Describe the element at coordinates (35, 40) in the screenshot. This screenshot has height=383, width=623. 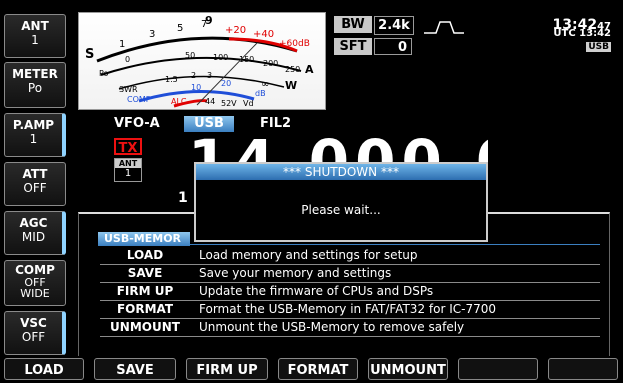
I see `ant-value: 1` at that location.